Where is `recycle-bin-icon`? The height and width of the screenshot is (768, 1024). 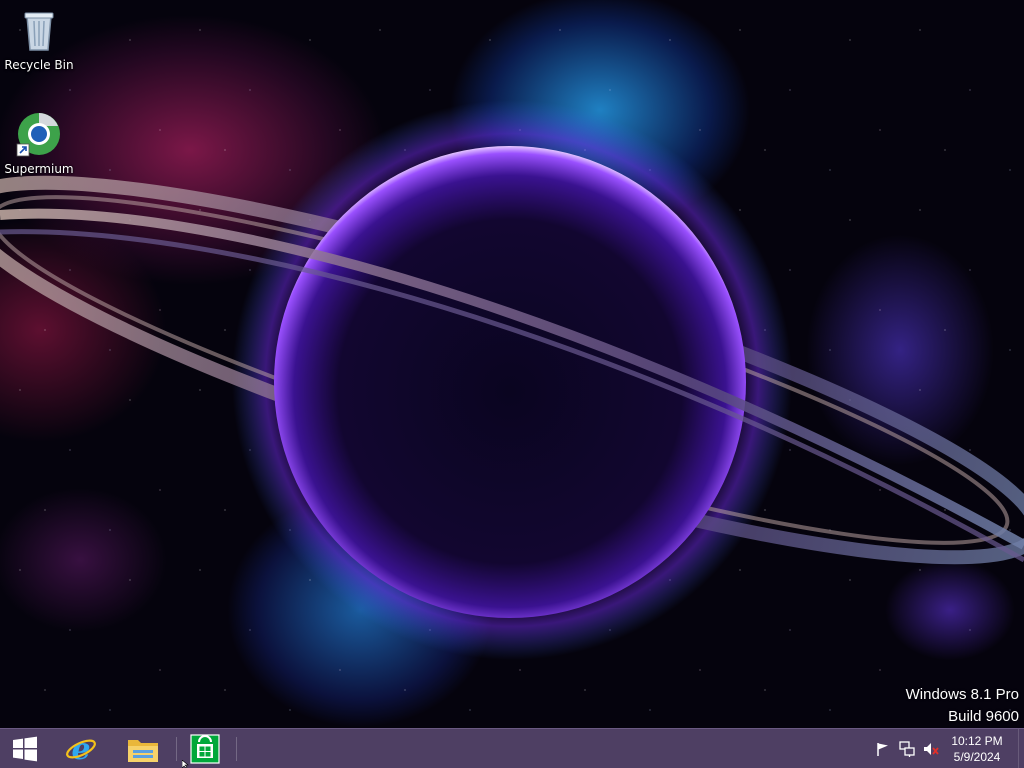
recycle-bin-icon is located at coordinates (39, 30).